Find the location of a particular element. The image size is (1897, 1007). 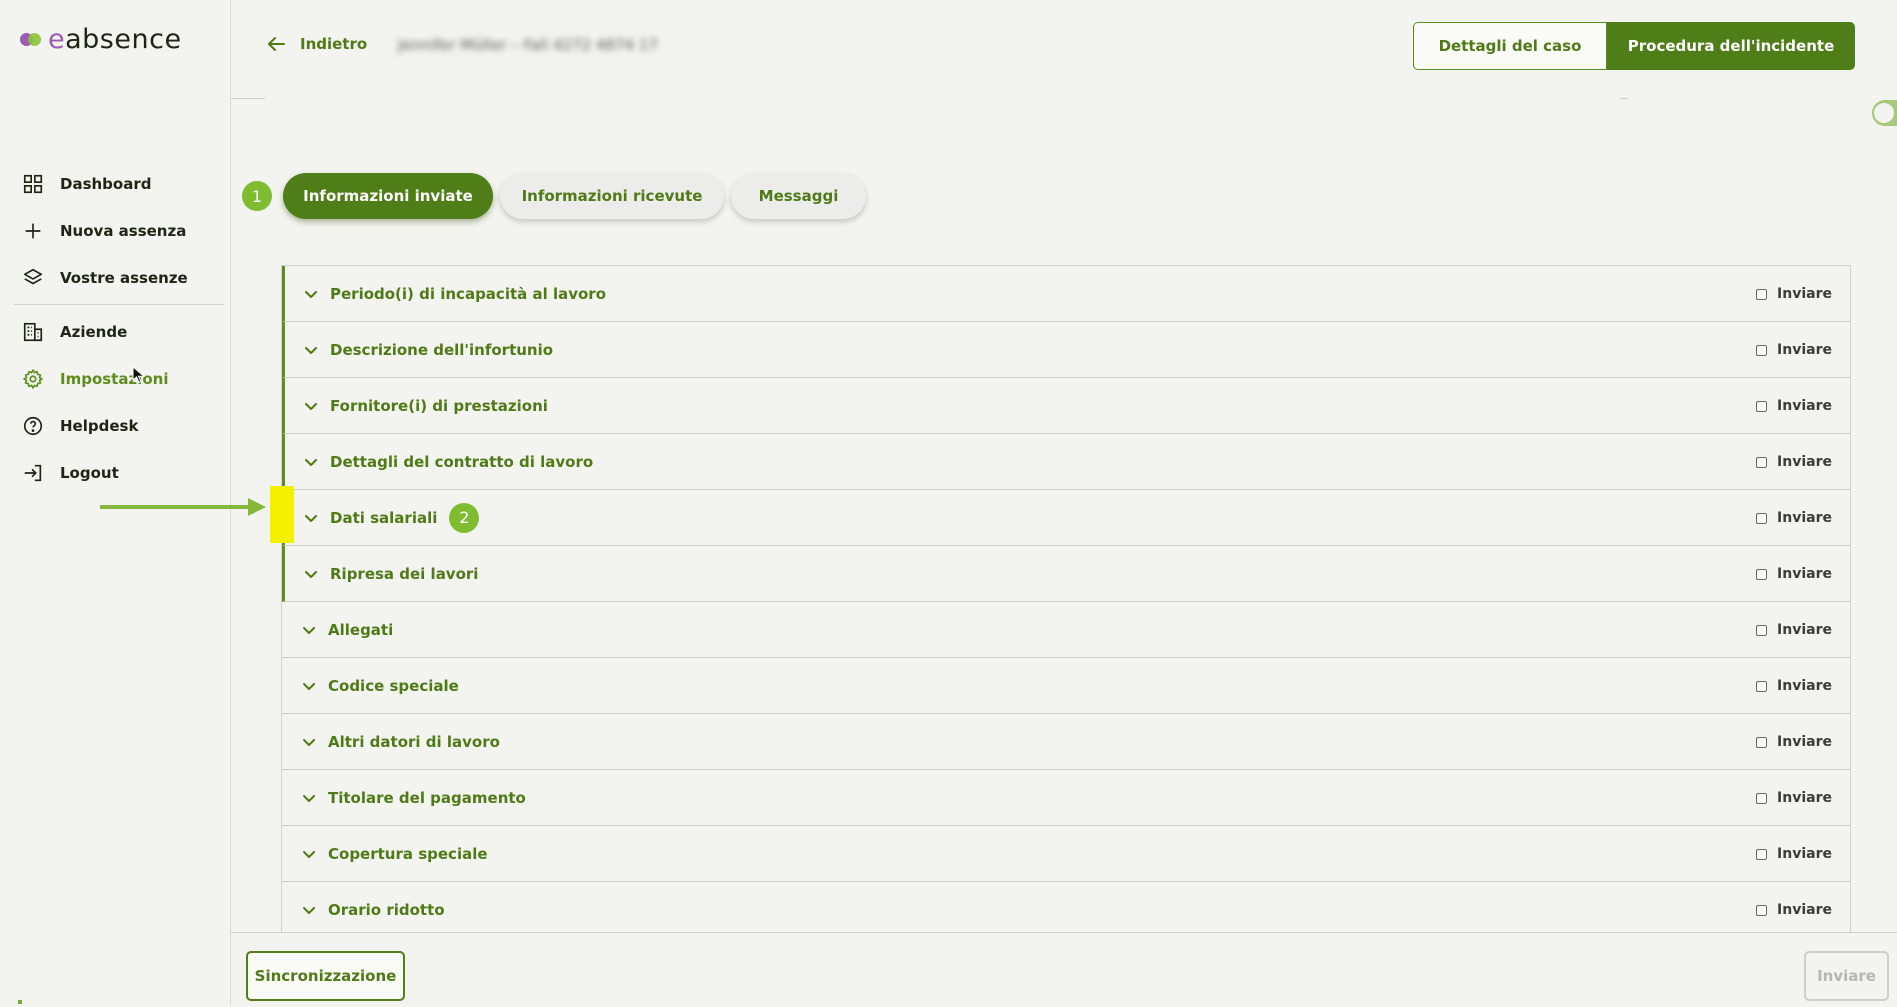

side-panel-toggle is located at coordinates (1884, 113).